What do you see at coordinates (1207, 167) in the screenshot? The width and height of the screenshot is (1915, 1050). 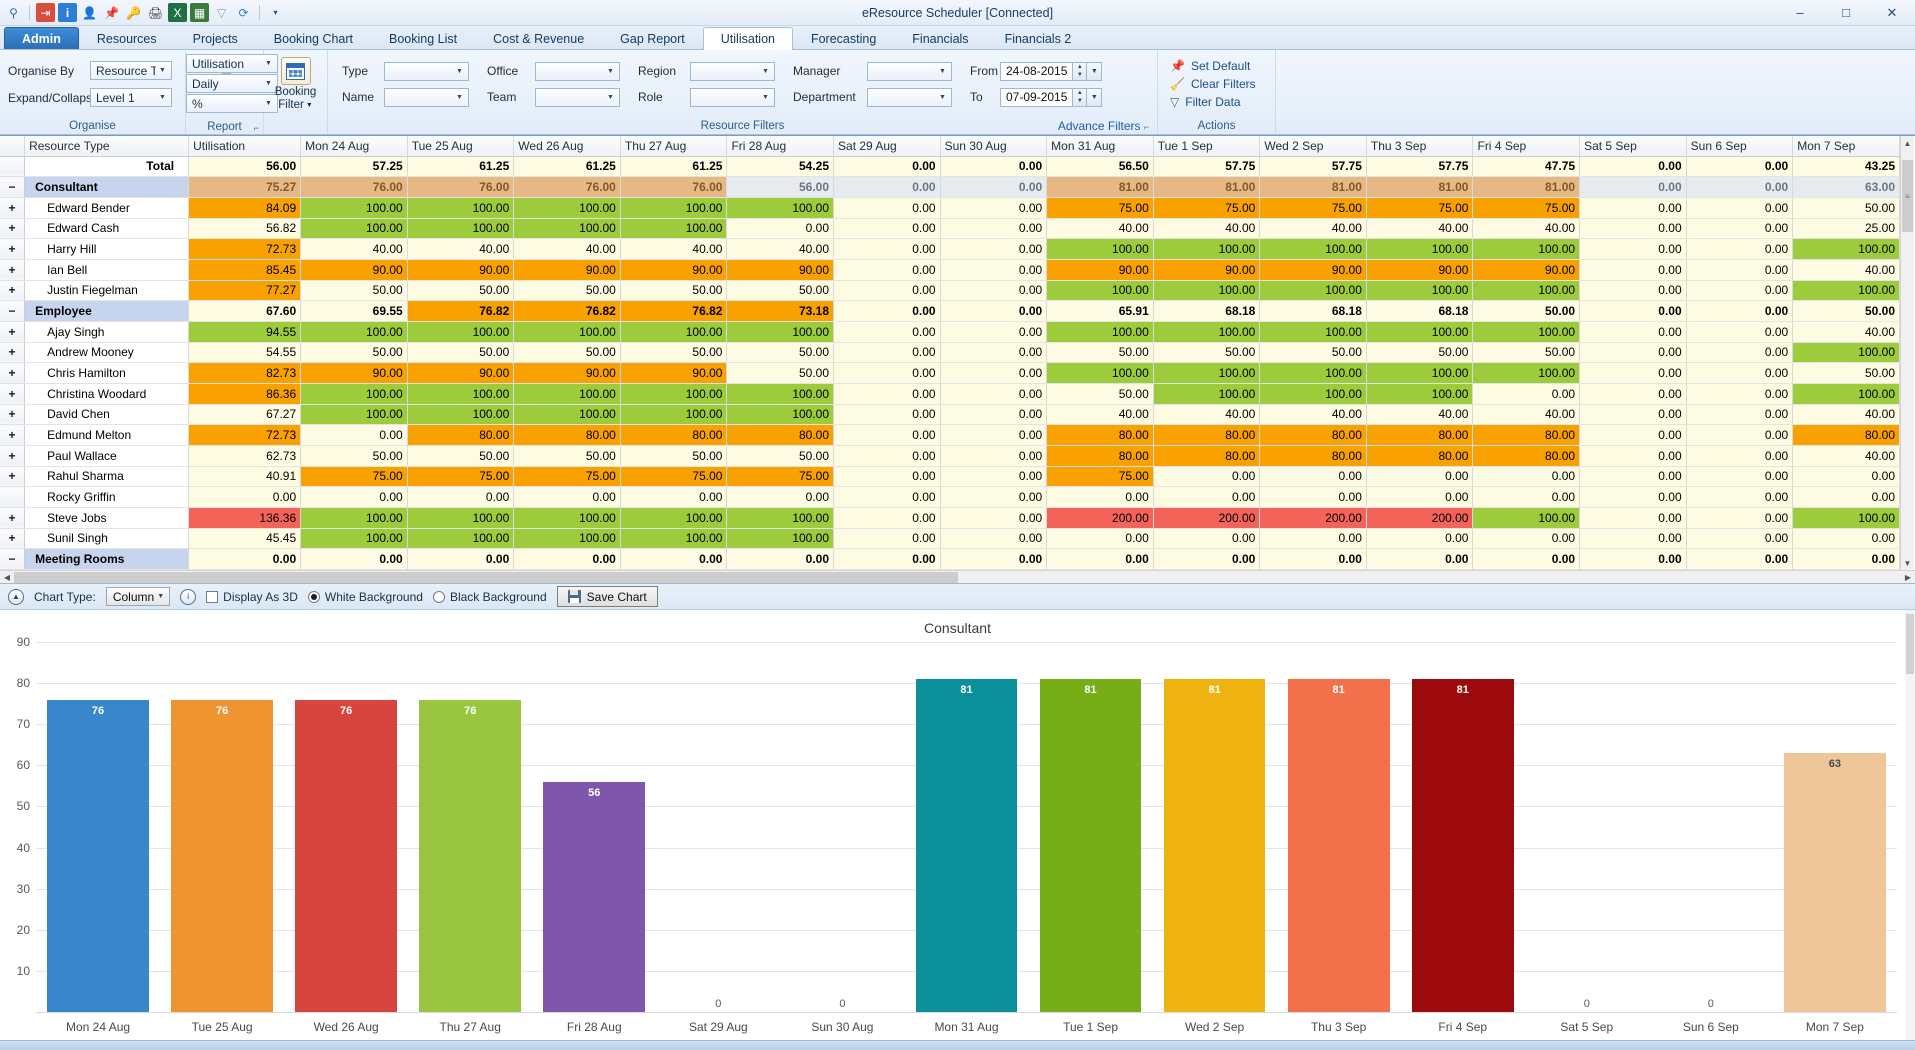 I see `cell-value: 57.75` at bounding box center [1207, 167].